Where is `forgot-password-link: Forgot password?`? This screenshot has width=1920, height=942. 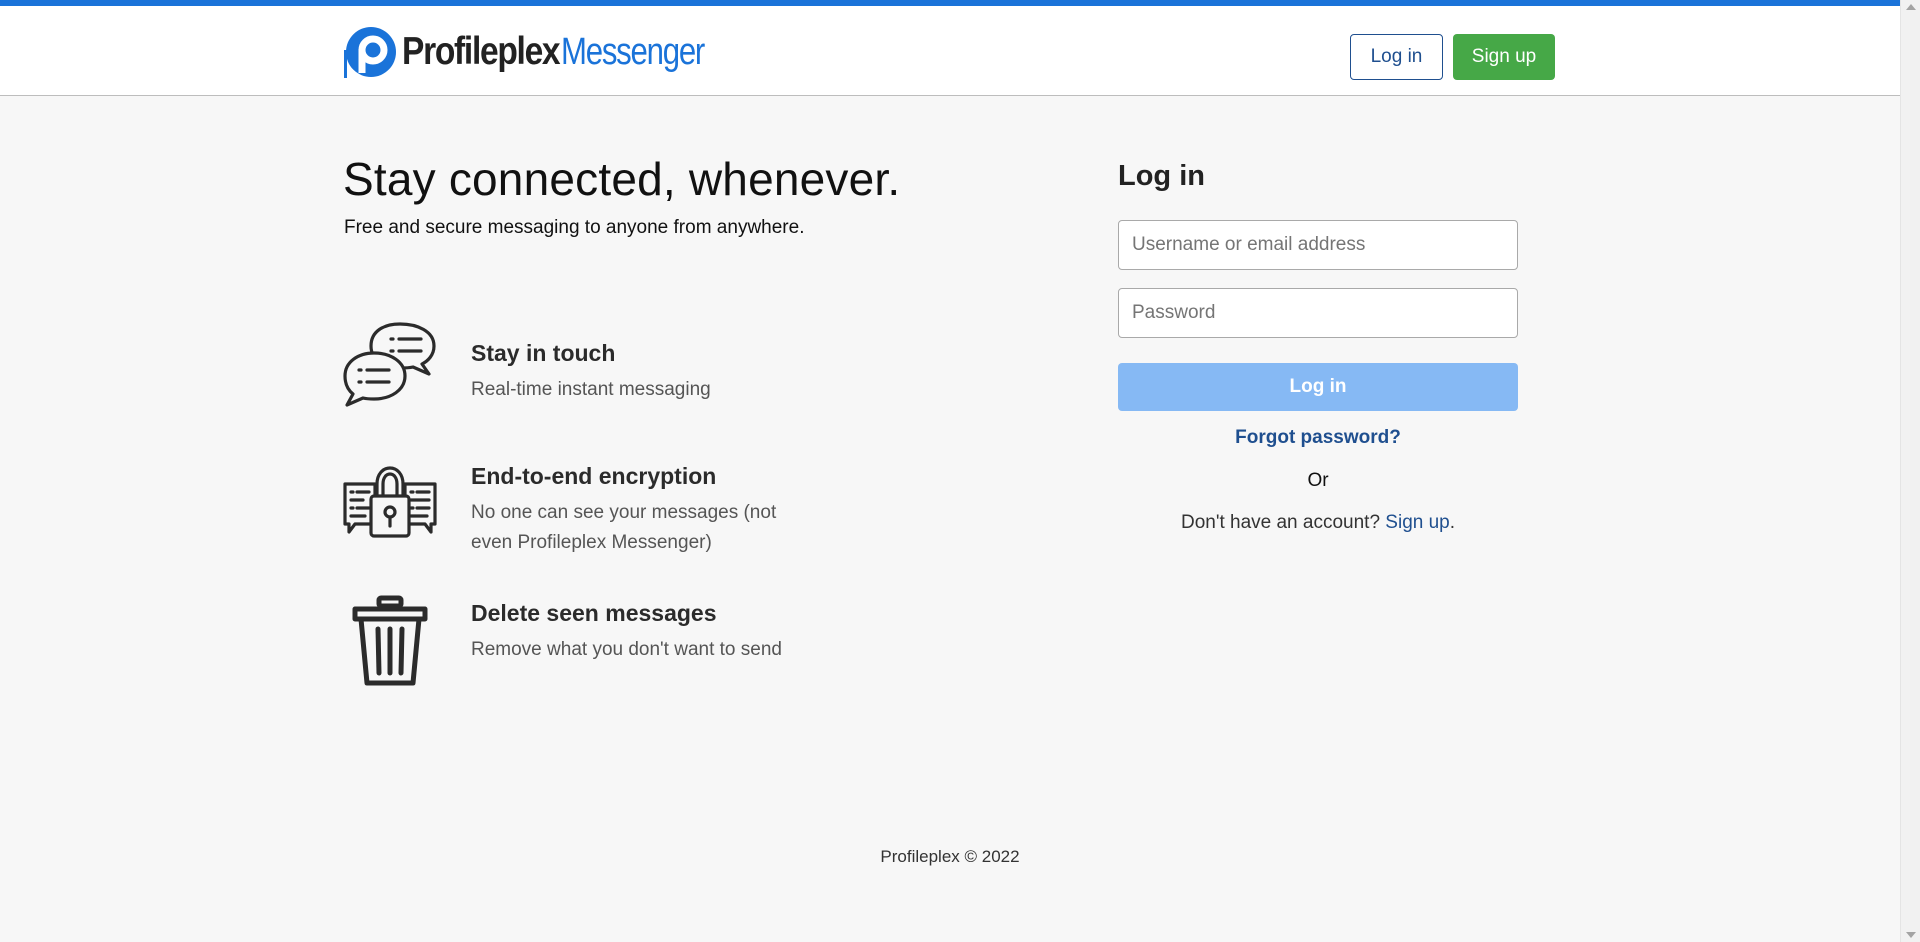 forgot-password-link: Forgot password? is located at coordinates (1318, 438).